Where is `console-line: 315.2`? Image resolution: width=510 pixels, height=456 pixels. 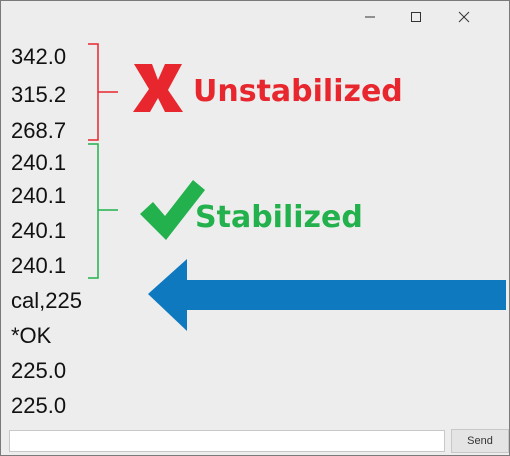 console-line: 315.2 is located at coordinates (39, 94).